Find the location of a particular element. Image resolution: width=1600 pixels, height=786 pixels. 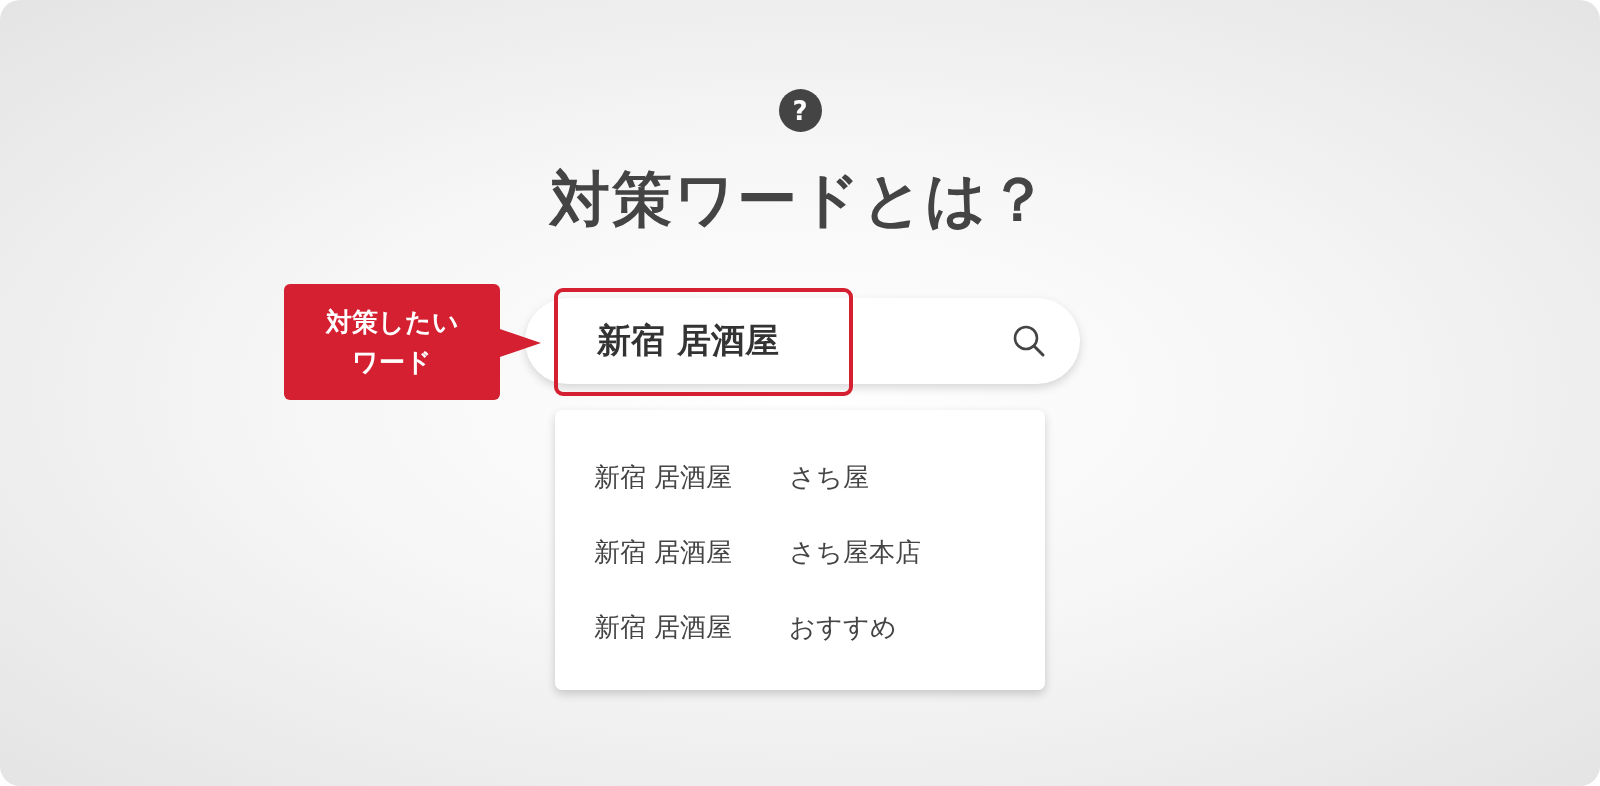

callout-text: 対策したい is located at coordinates (392, 322).